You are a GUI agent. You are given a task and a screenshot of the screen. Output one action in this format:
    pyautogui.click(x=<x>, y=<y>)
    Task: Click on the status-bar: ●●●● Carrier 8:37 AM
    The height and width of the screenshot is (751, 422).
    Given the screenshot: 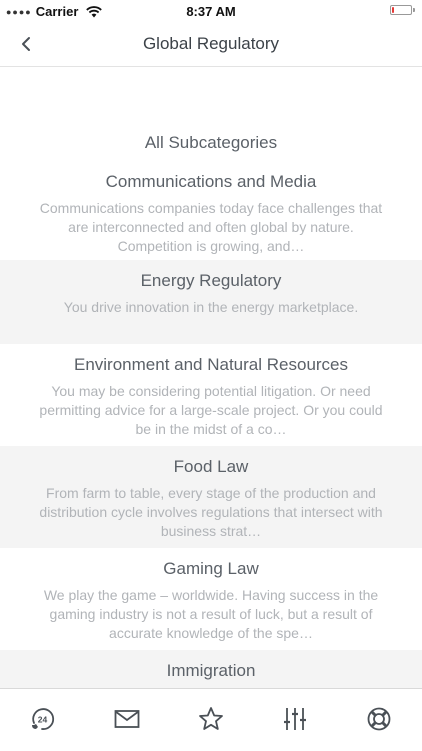 What is the action you would take?
    pyautogui.click(x=211, y=11)
    